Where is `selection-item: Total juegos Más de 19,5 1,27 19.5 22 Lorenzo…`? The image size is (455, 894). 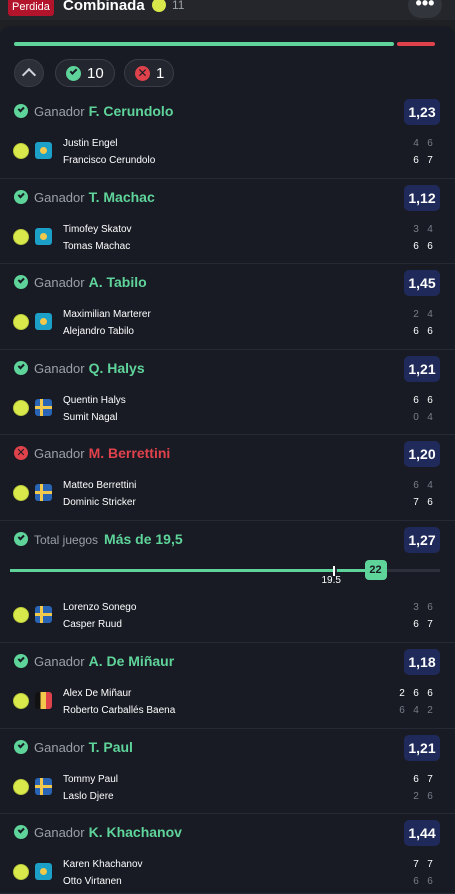 selection-item: Total juegos Más de 19,5 1,27 19.5 22 Lorenzo… is located at coordinates (227, 582).